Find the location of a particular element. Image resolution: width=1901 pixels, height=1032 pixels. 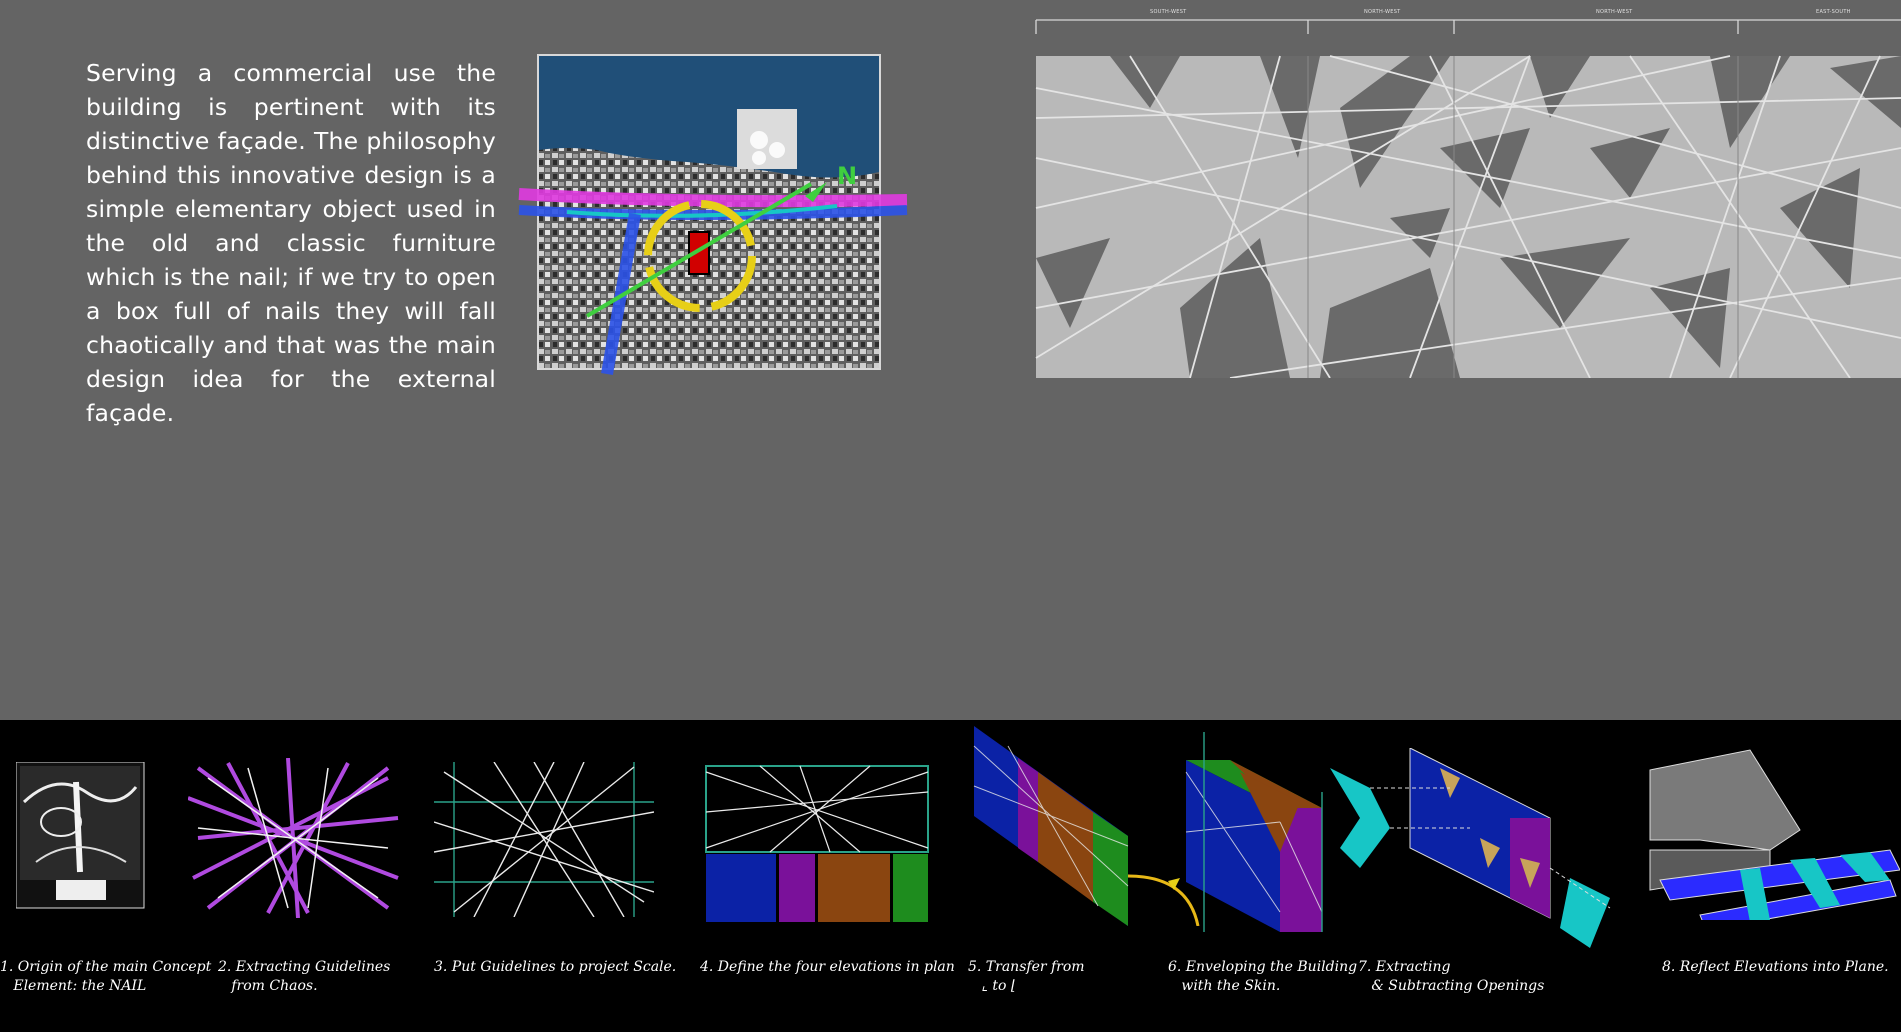

step-2-caption: 2. Extracting Guidelines from Chaos. is located at coordinates (304, 976).